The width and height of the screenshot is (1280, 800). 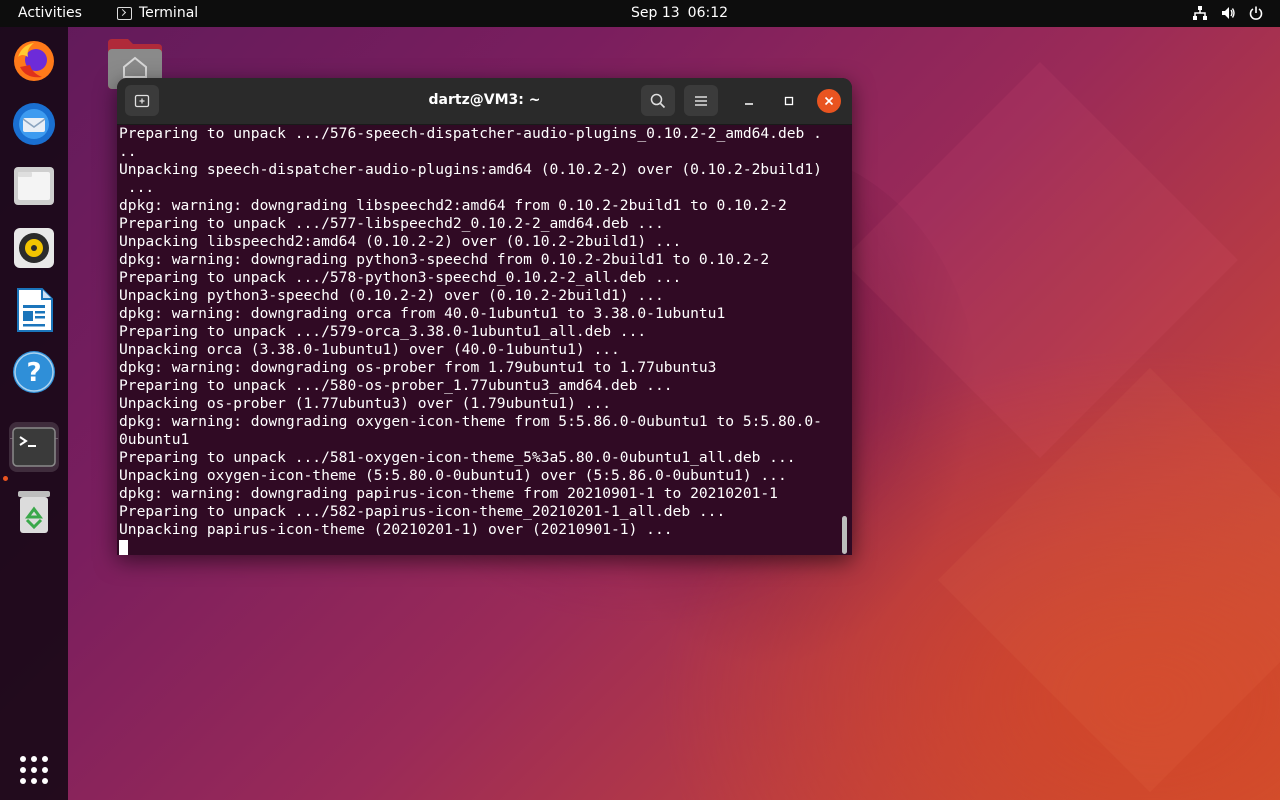 I want to click on search-icon, so click(x=658, y=100).